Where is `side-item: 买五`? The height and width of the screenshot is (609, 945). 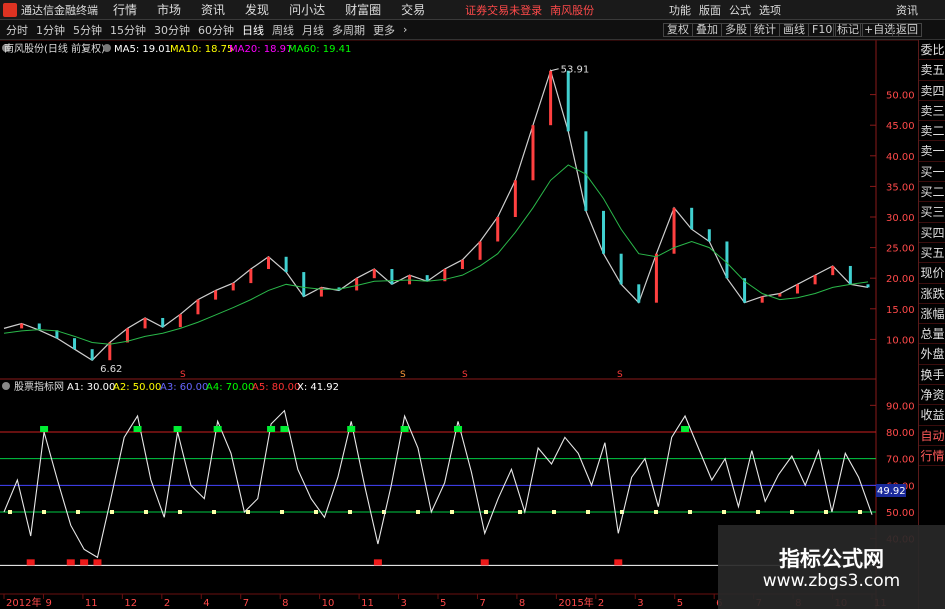 side-item: 买五 is located at coordinates (932, 253).